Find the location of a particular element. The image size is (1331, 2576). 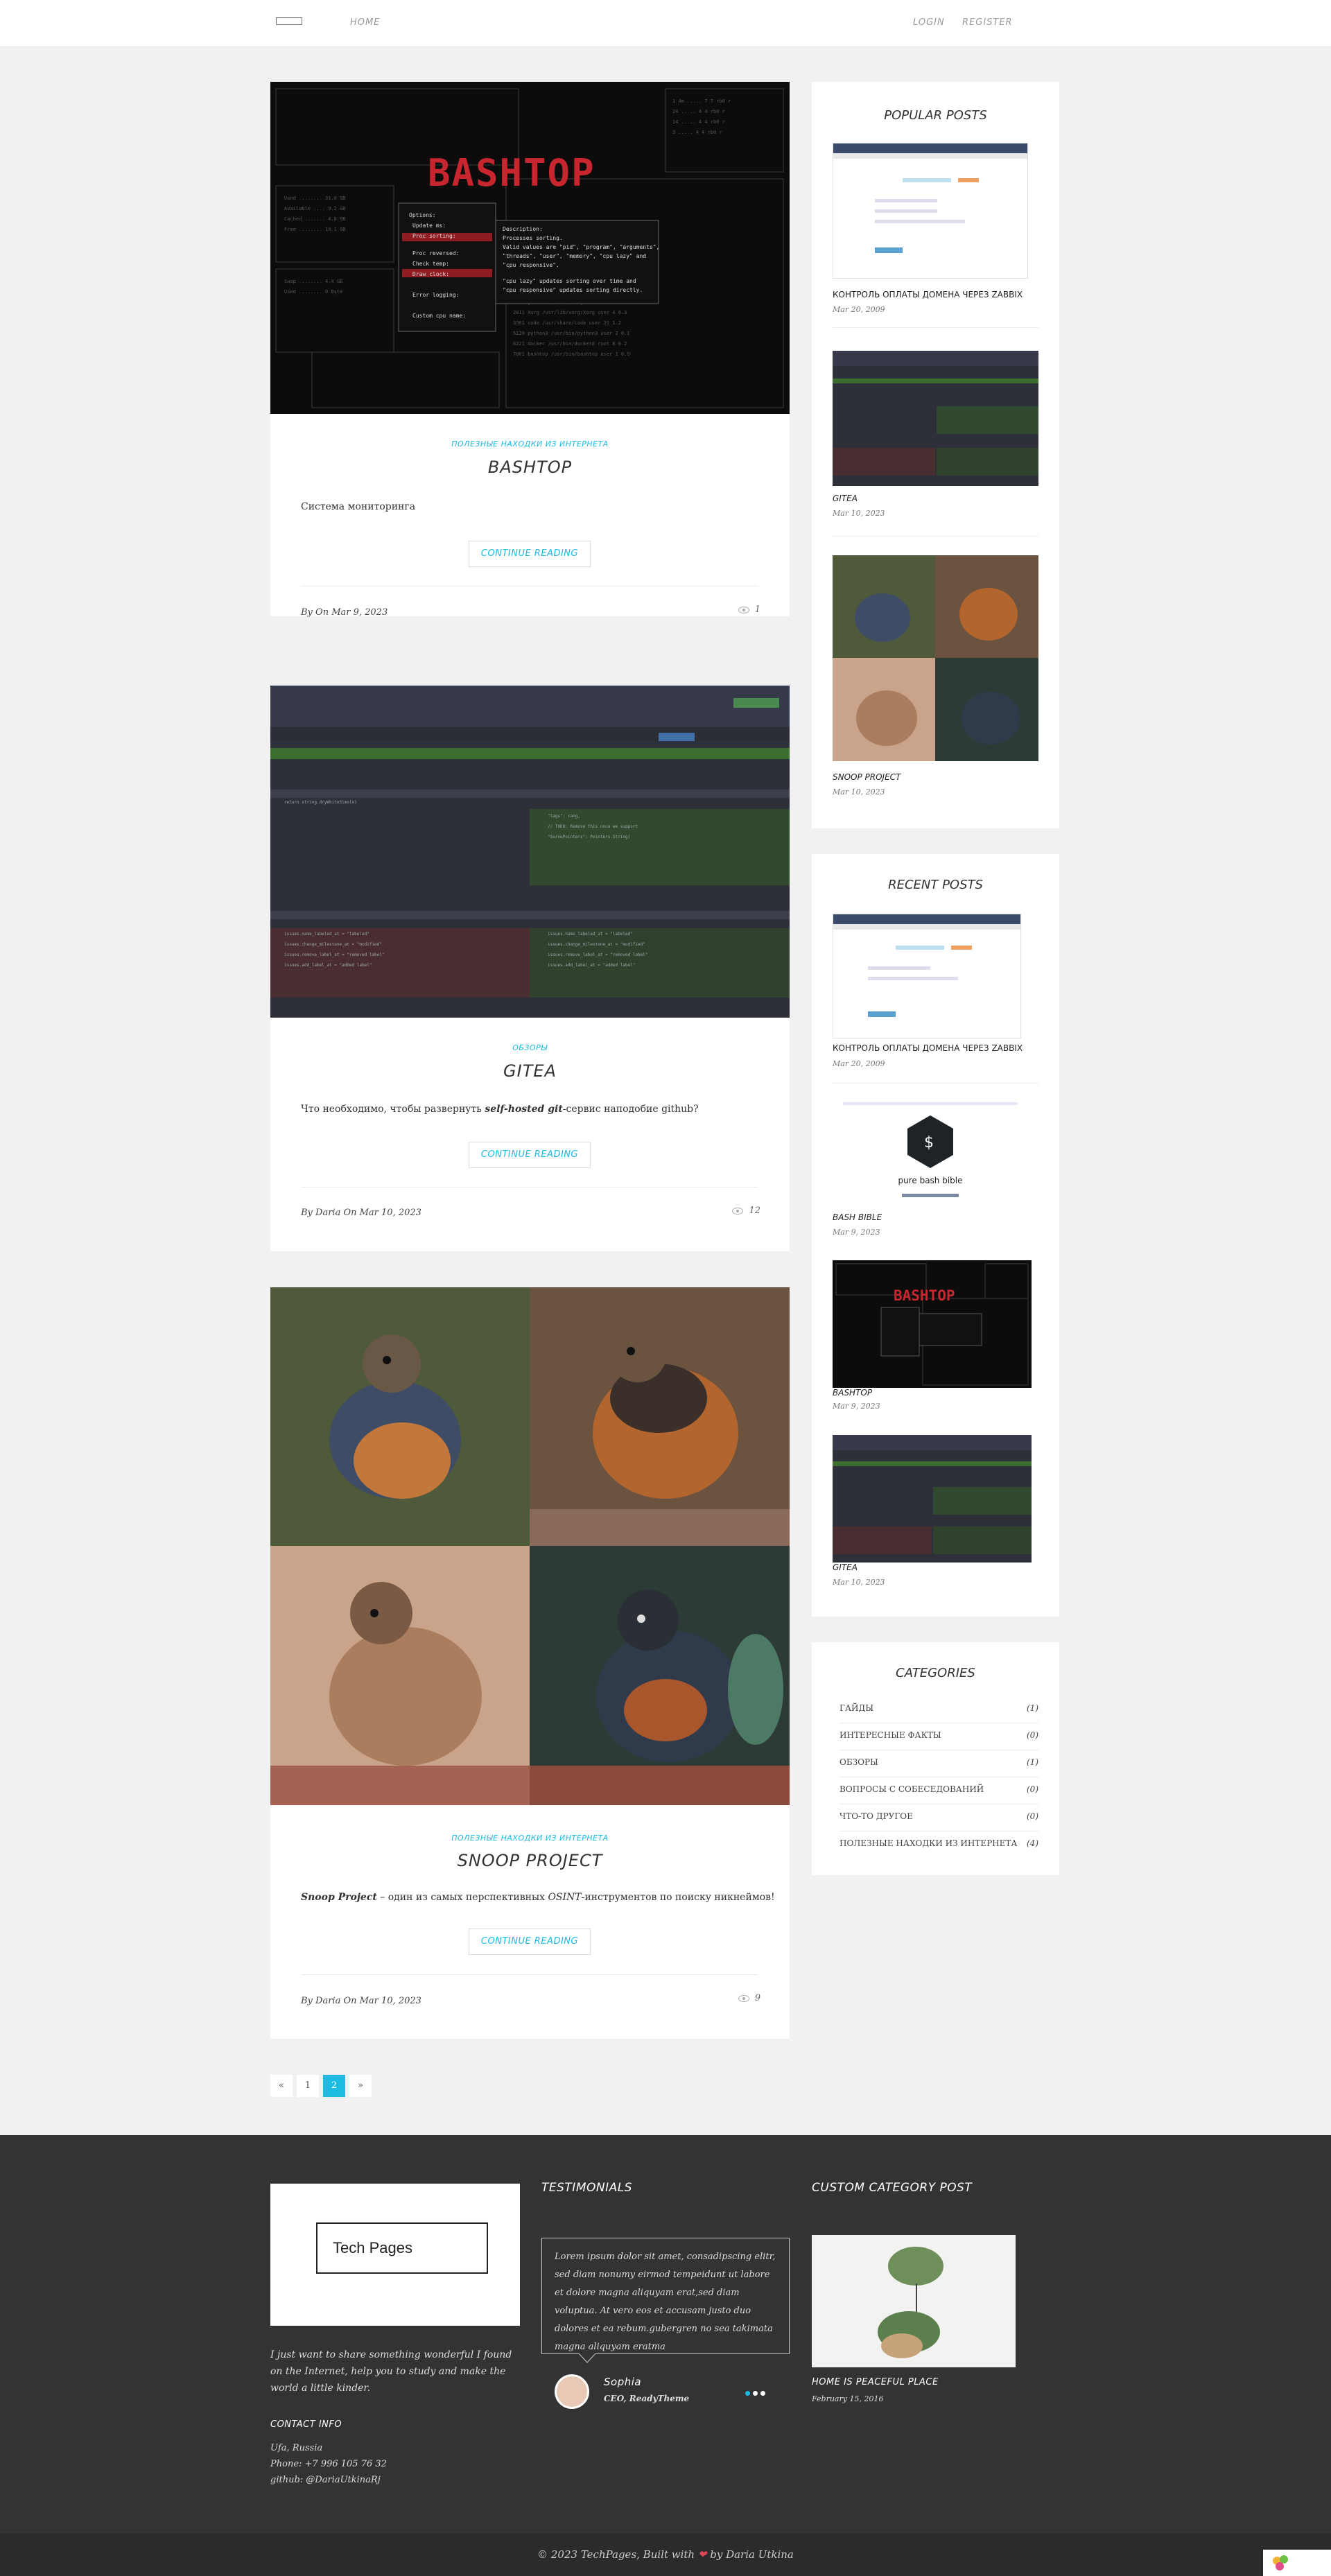

recent-post-image: BASHTOP is located at coordinates (932, 1324).